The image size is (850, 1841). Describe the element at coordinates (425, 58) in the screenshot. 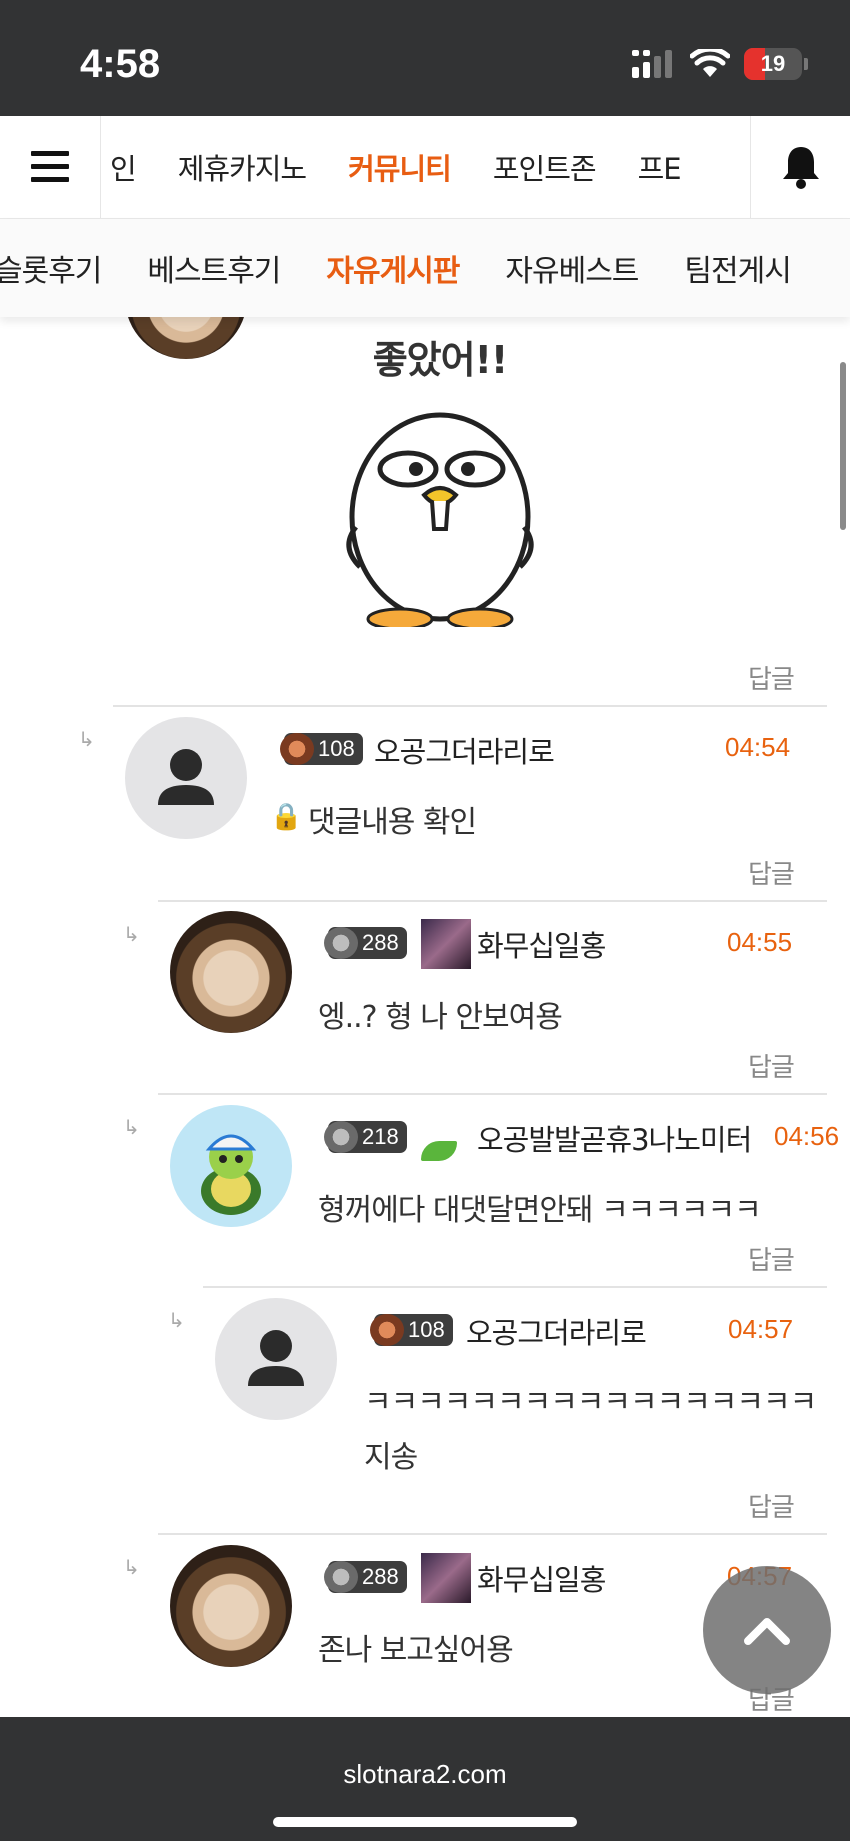

I see `status-bar: 4:58 19` at that location.